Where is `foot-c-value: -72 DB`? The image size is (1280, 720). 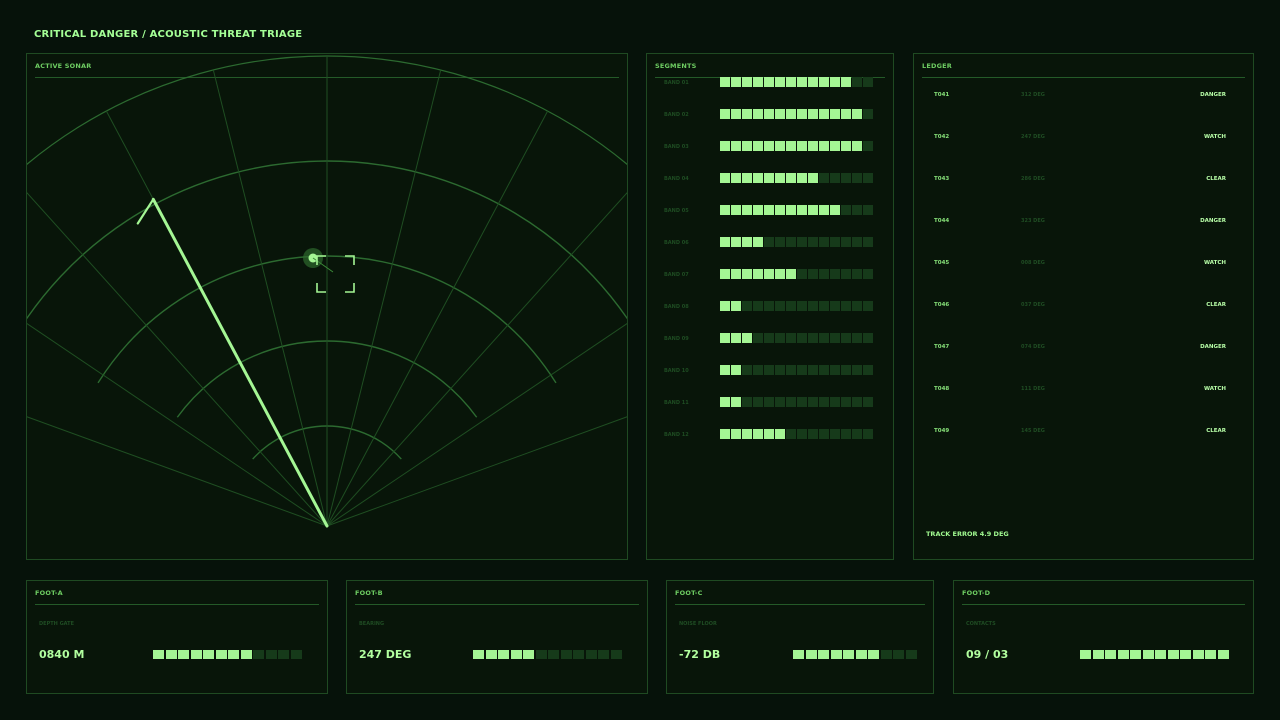
foot-c-value: -72 DB is located at coordinates (700, 654).